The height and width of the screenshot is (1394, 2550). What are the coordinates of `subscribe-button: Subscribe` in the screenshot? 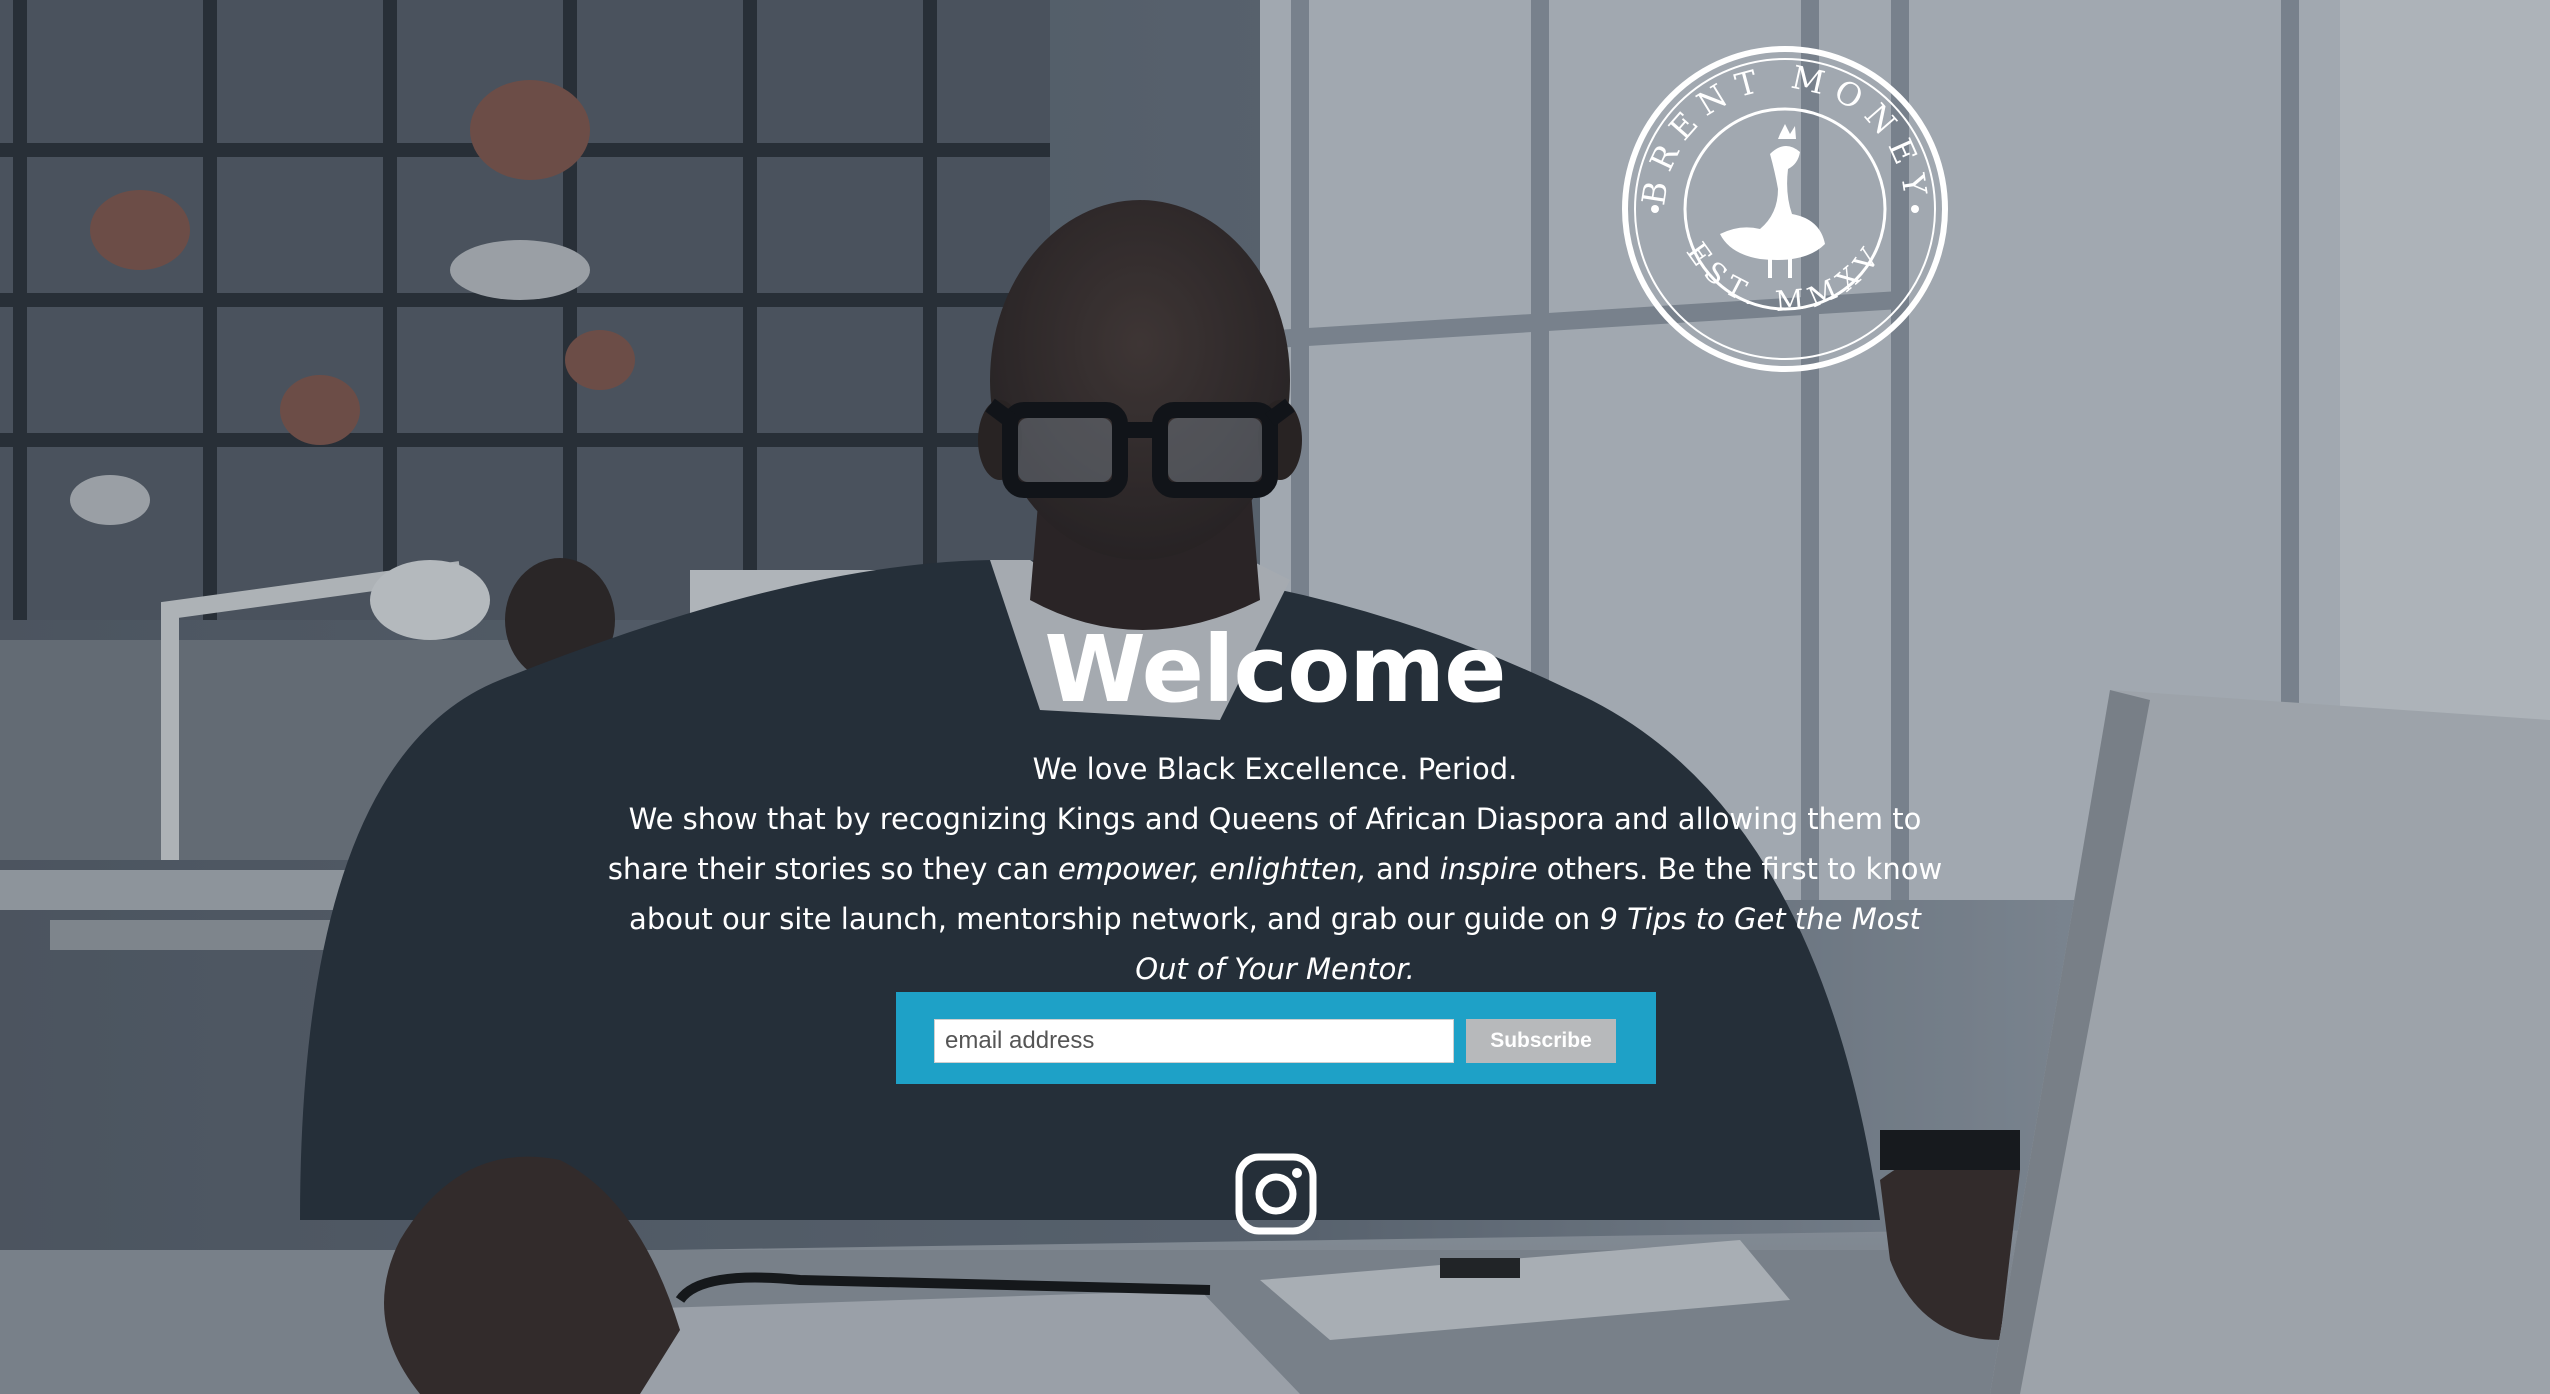 It's located at (1541, 1041).